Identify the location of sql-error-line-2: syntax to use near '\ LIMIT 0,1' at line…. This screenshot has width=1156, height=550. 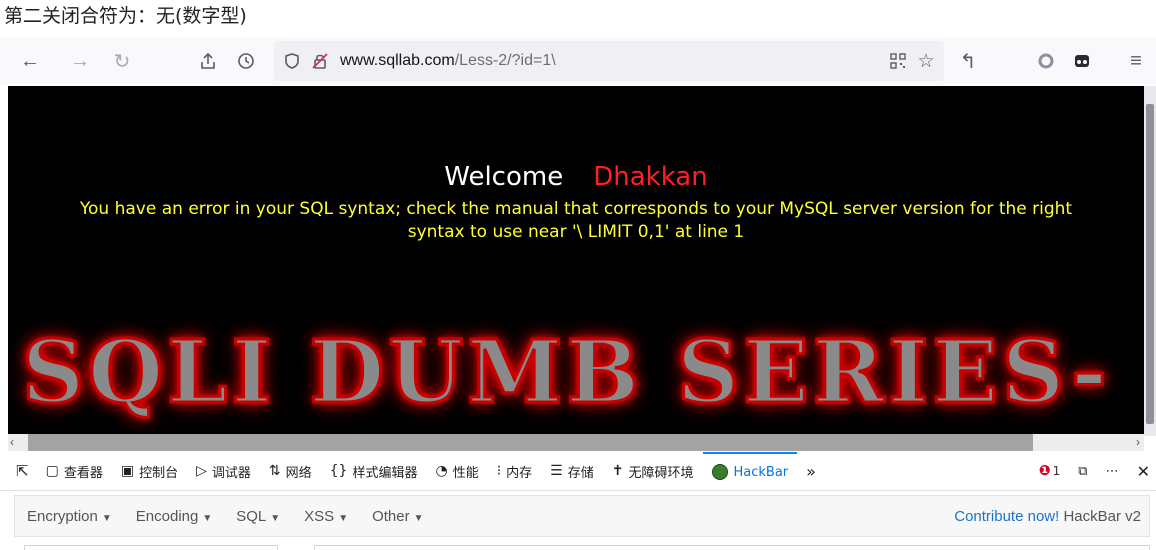
(576, 232).